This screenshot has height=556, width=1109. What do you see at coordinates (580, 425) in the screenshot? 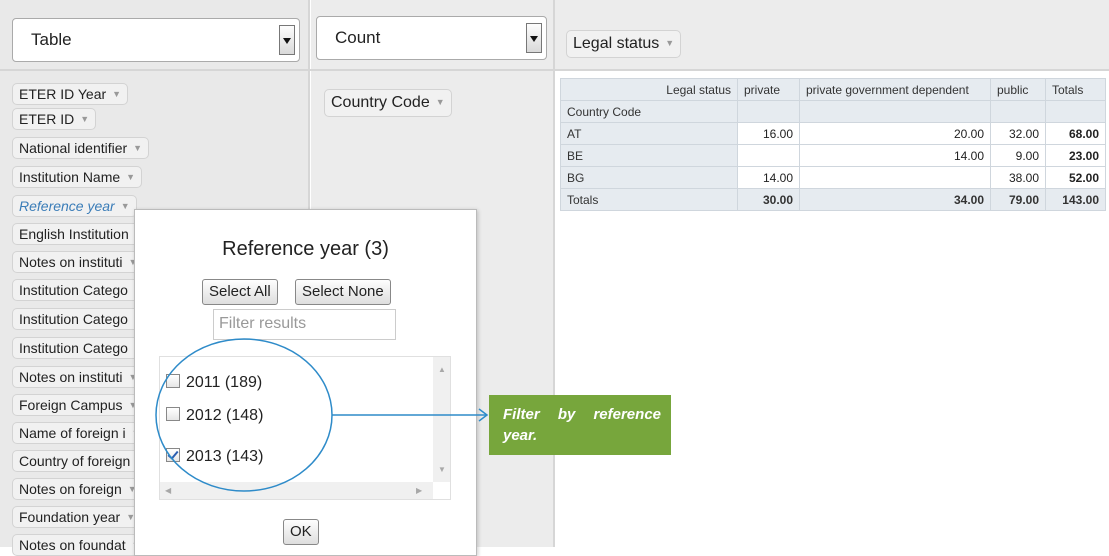
I see `annotation-callout: Filter by reference year.` at bounding box center [580, 425].